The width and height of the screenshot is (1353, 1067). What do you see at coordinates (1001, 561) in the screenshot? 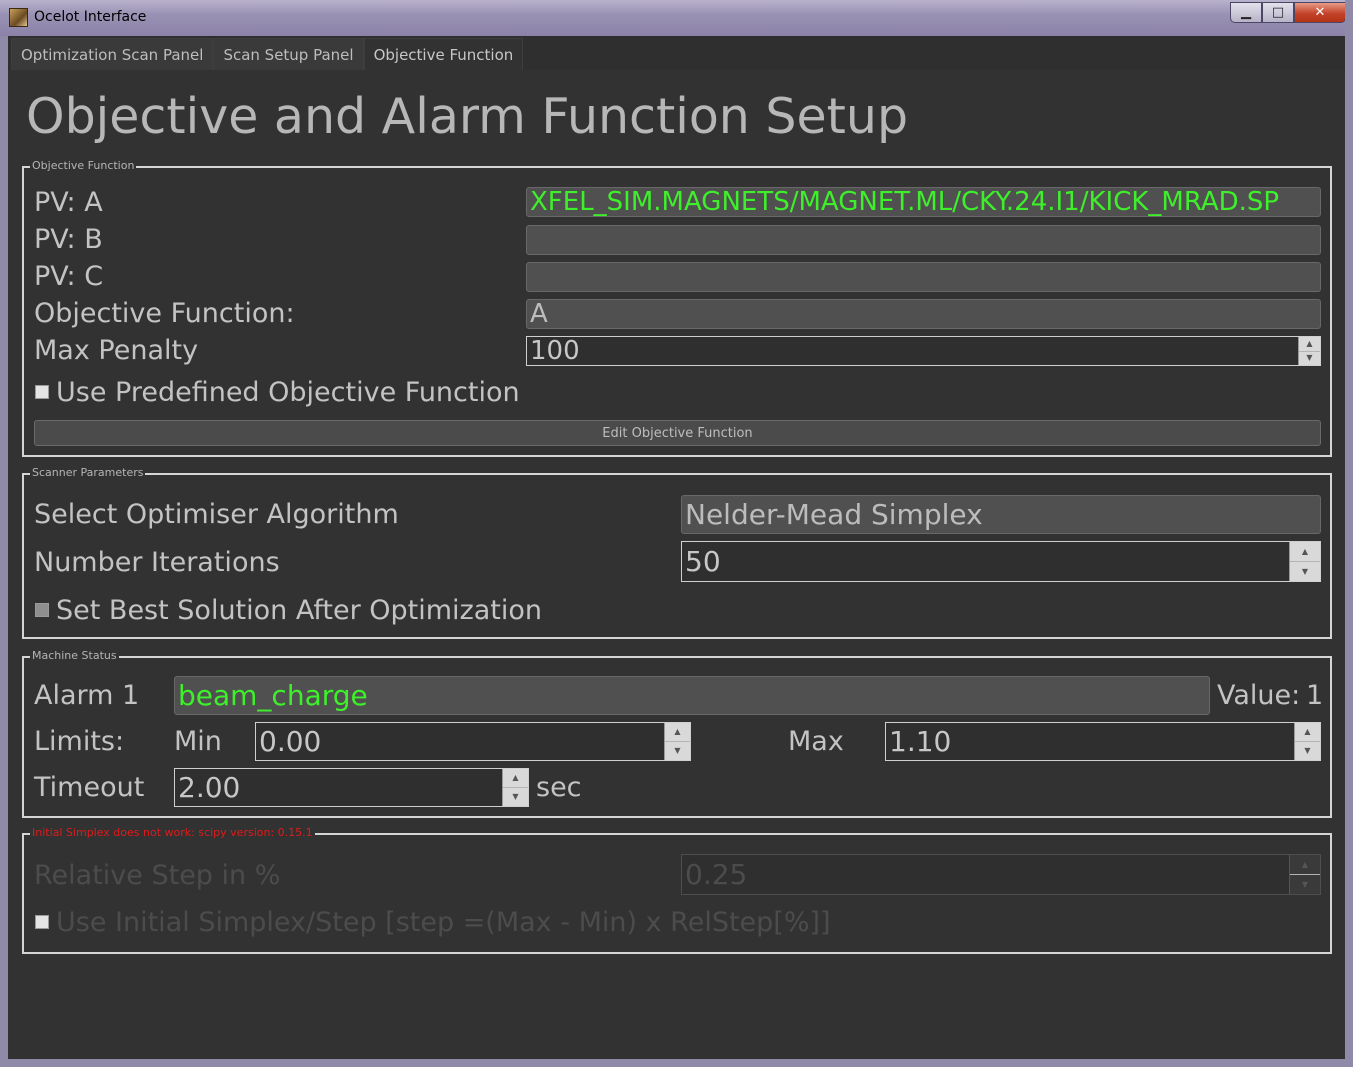
I see `number-iterations-spinbox: 50 ▲ ▼` at bounding box center [1001, 561].